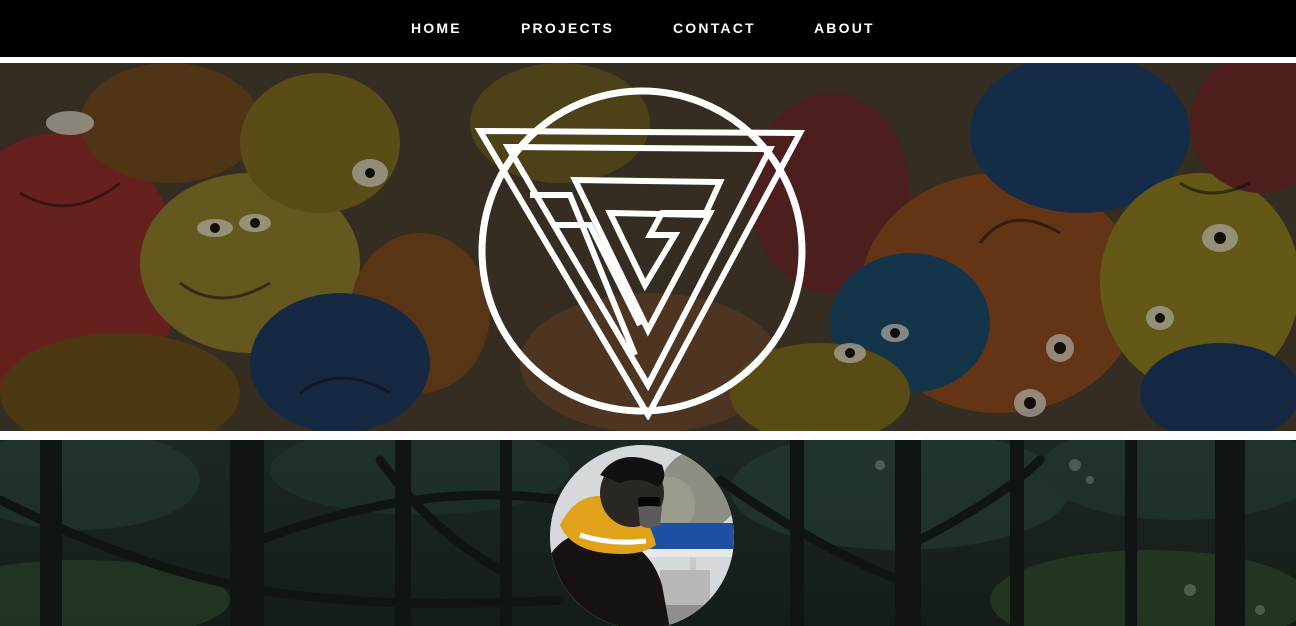 The height and width of the screenshot is (626, 1296). I want to click on profile-photo-image, so click(642, 535).